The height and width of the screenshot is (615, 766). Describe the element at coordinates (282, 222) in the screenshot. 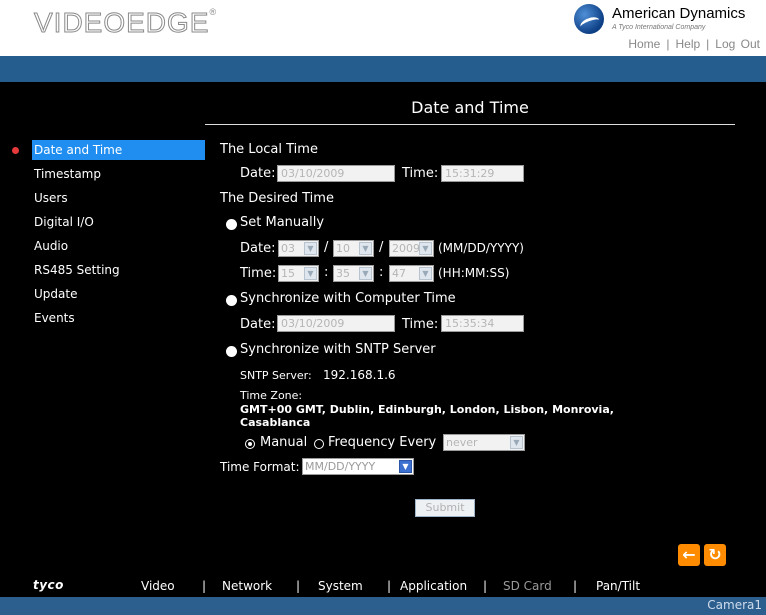

I see `set-manually-label: Set Manually` at that location.